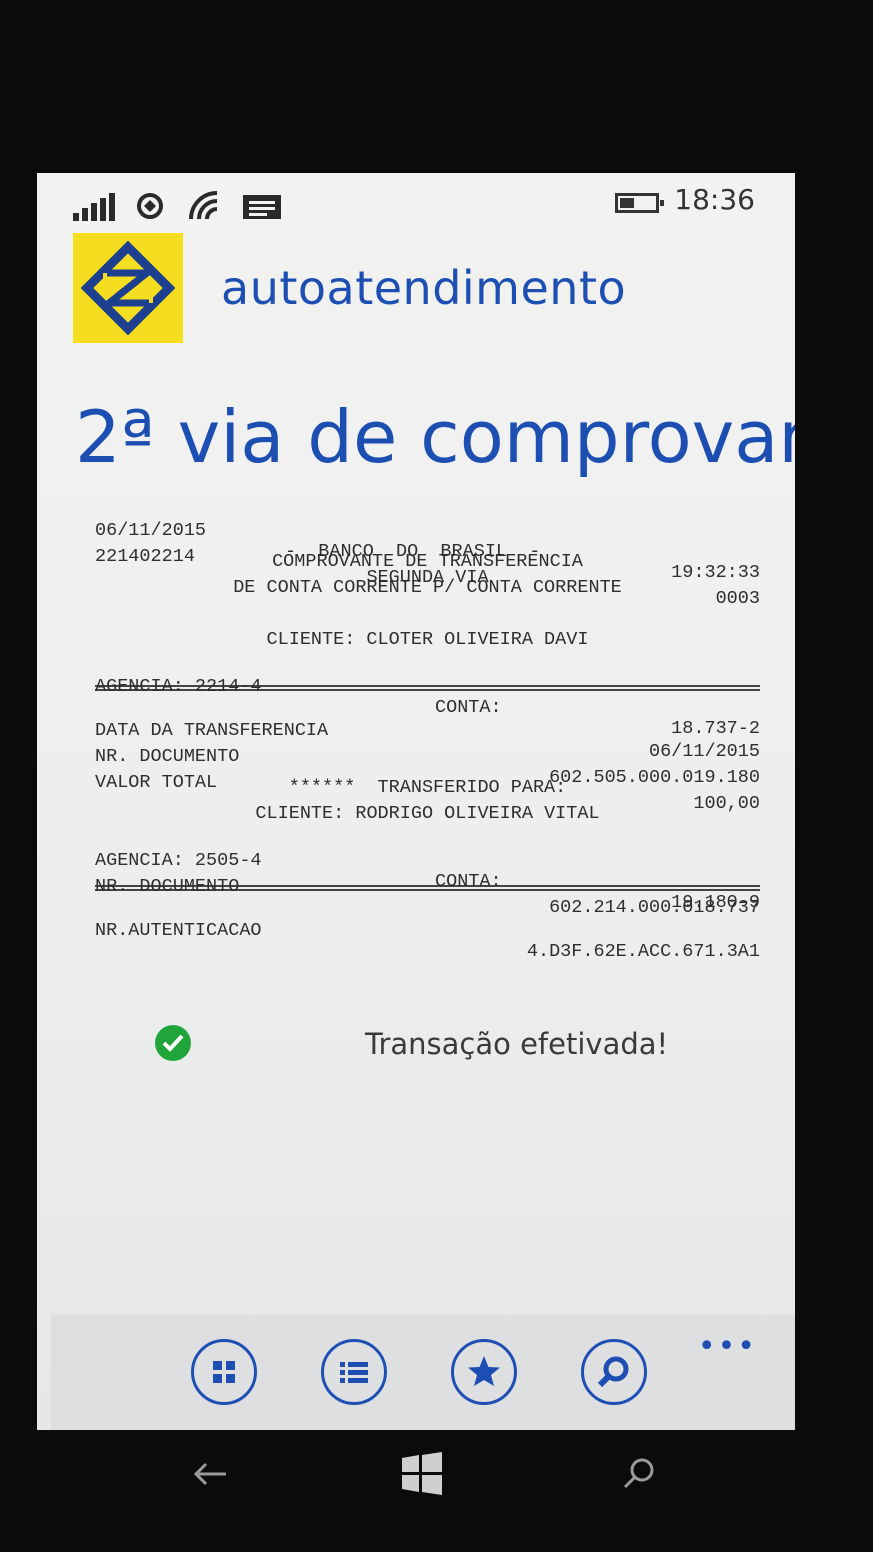 This screenshot has height=1552, width=873. I want to click on search-button, so click(614, 1372).